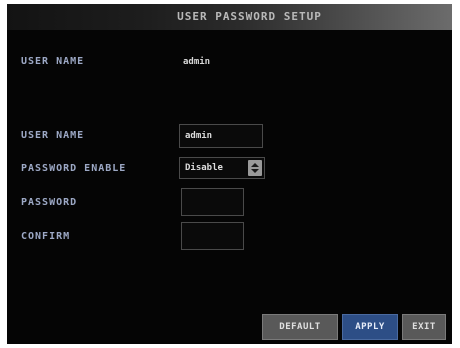 The height and width of the screenshot is (348, 460). What do you see at coordinates (53, 61) in the screenshot?
I see `current-user-name-label: USER NAME` at bounding box center [53, 61].